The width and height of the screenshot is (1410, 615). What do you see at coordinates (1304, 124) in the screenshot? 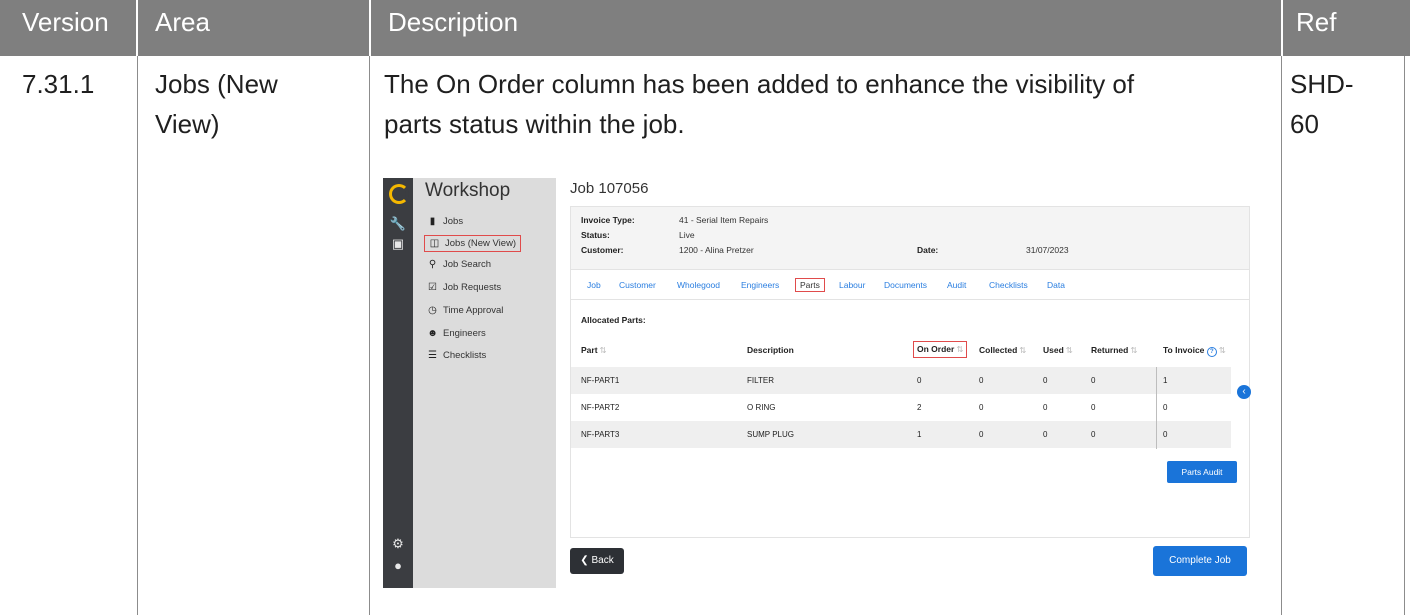
I see `cell-ref-line2: 60` at bounding box center [1304, 124].